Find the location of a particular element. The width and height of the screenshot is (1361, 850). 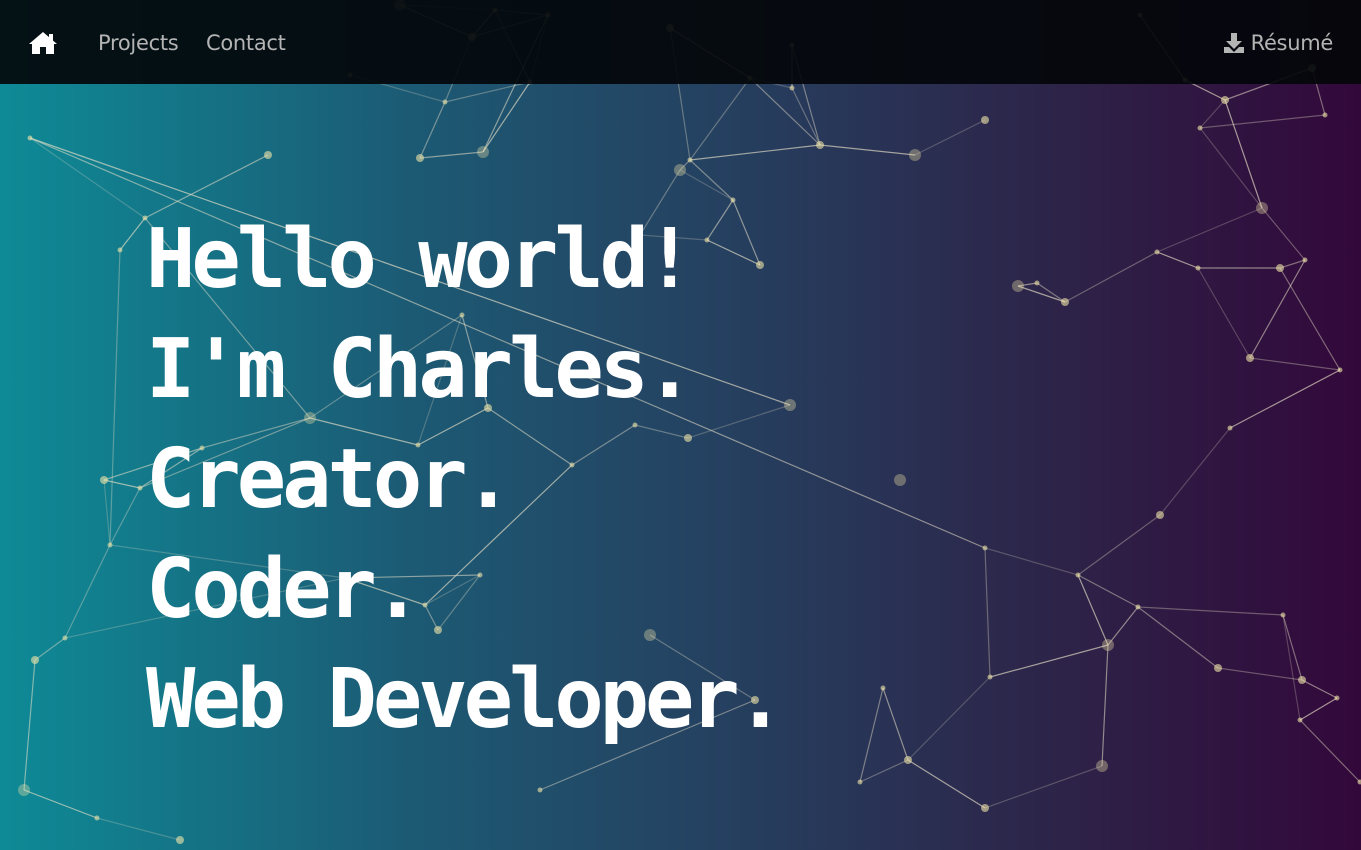

download-icon is located at coordinates (1233, 43).